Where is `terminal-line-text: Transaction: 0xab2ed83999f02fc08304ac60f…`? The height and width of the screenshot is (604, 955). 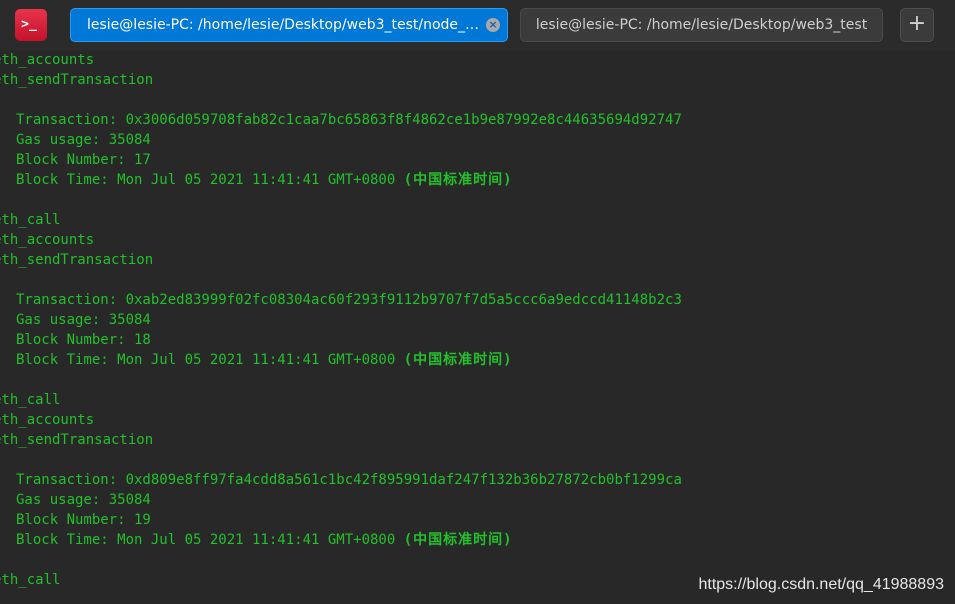
terminal-line-text: Transaction: 0xab2ed83999f02fc08304ac60f… is located at coordinates (349, 300).